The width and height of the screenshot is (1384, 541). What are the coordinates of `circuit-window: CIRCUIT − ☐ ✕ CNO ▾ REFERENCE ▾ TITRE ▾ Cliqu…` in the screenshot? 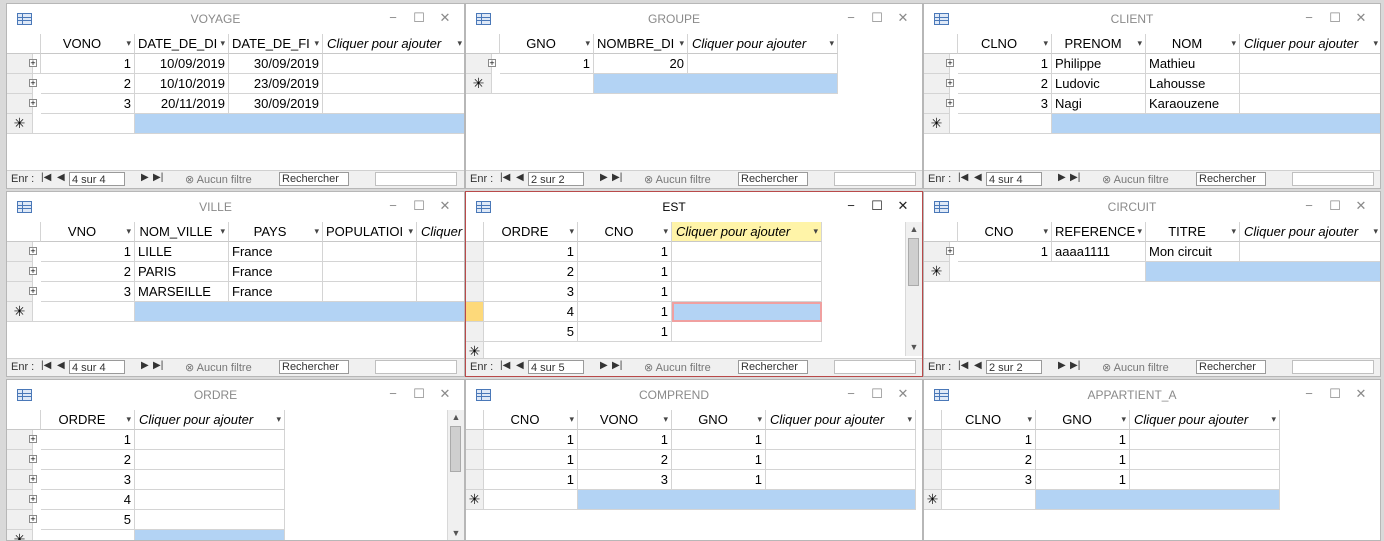 It's located at (1152, 284).